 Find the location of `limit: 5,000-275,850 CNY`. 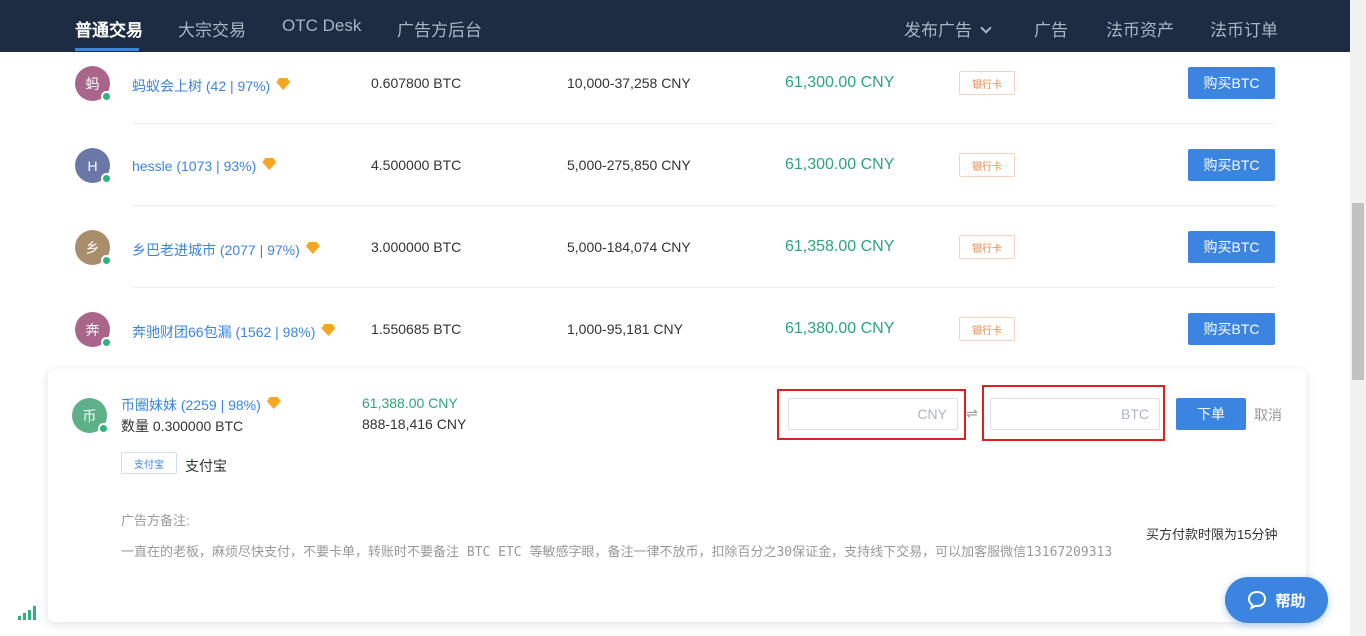

limit: 5,000-275,850 CNY is located at coordinates (629, 165).